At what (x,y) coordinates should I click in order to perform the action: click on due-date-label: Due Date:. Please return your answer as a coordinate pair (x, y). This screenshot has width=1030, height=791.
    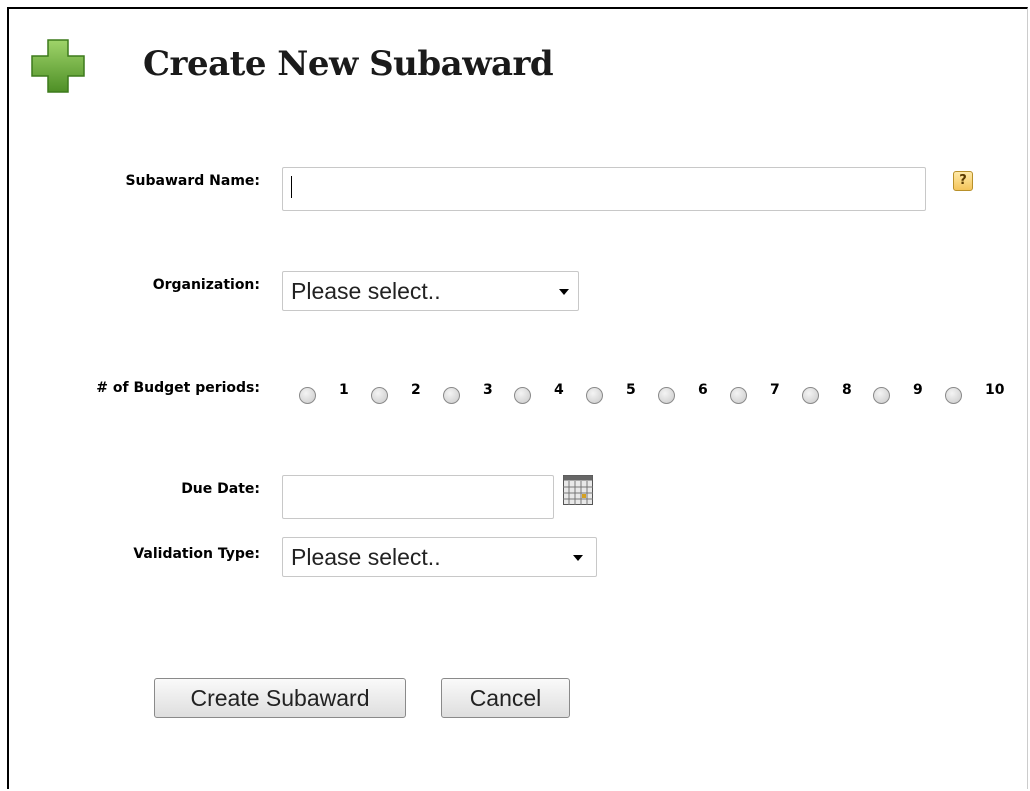
    Looking at the image, I should click on (220, 489).